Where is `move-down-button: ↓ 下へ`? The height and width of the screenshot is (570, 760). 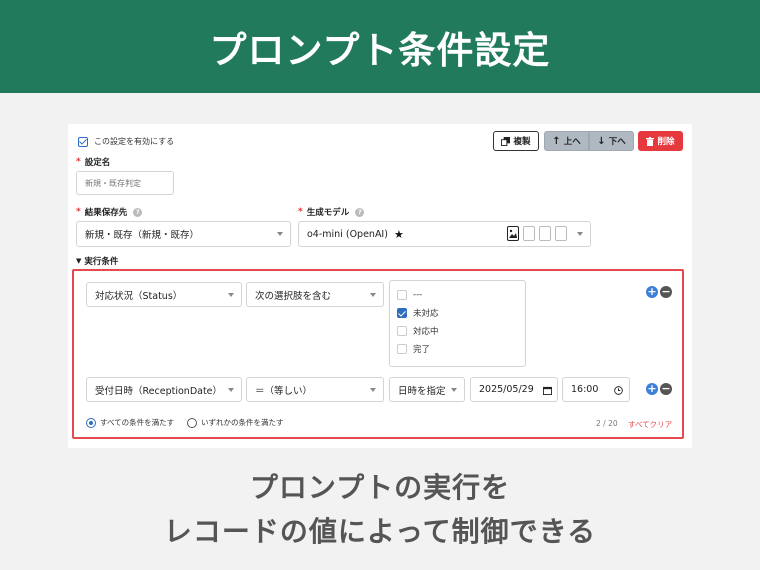 move-down-button: ↓ 下へ is located at coordinates (611, 141).